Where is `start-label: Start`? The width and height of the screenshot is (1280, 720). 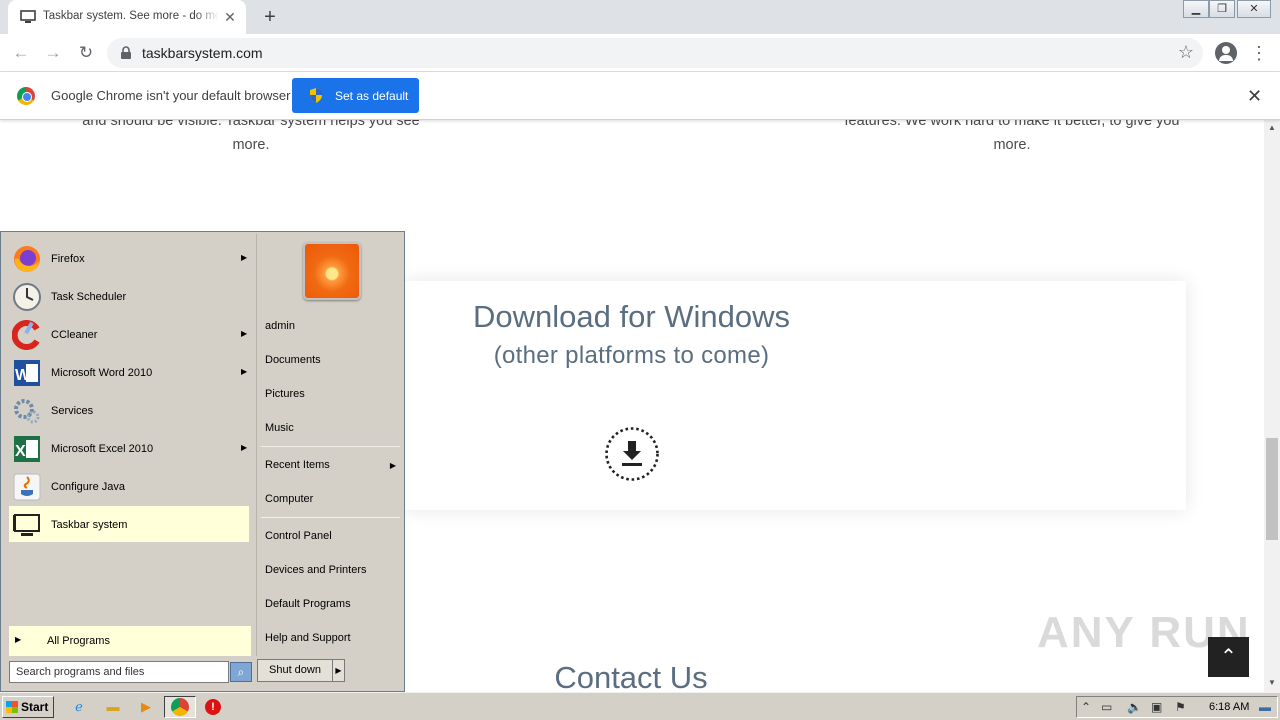
start-label: Start is located at coordinates (35, 707).